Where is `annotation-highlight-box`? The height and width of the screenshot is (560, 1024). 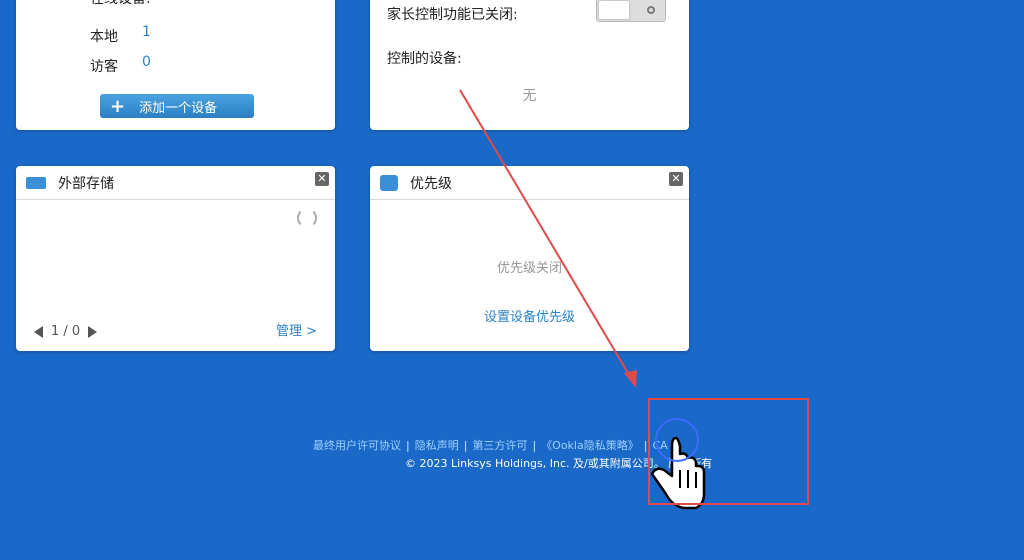 annotation-highlight-box is located at coordinates (728, 451).